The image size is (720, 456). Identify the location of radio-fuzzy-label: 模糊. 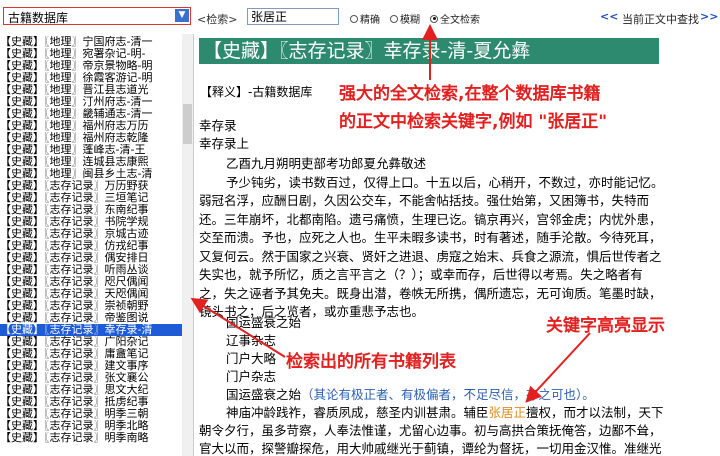
(410, 20).